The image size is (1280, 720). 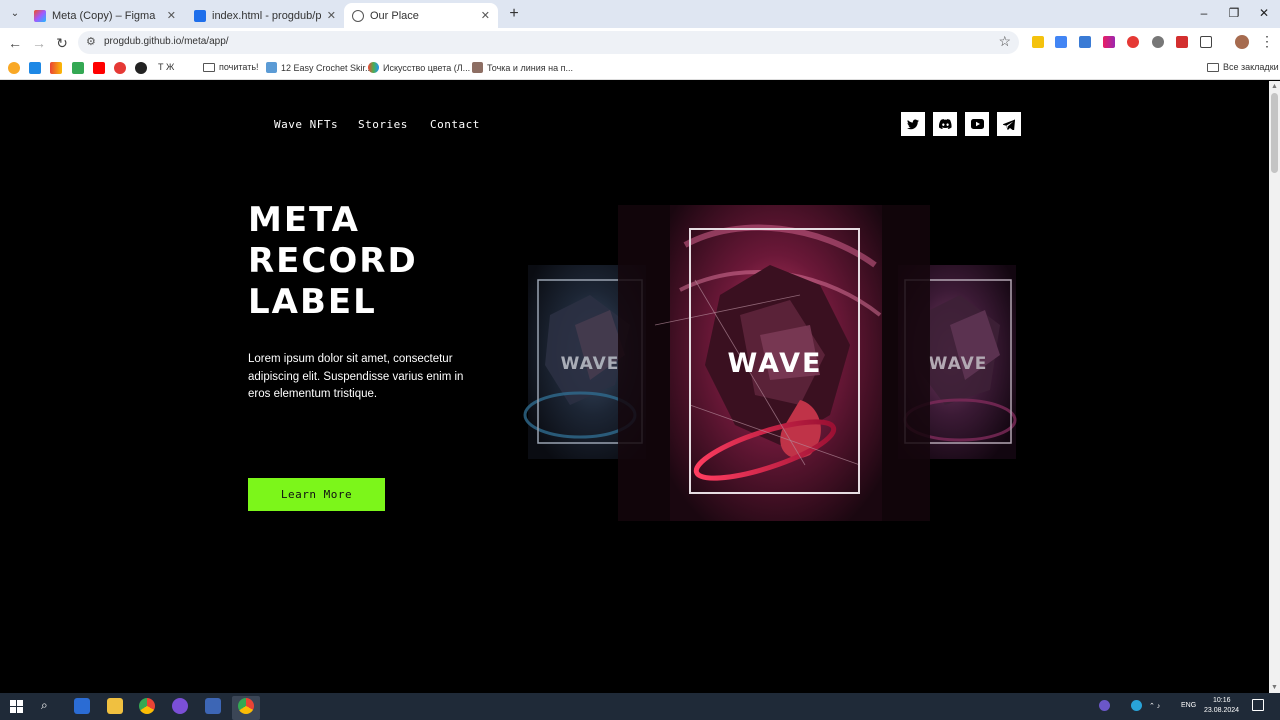 I want to click on save-app-icon, so click(x=82, y=706).